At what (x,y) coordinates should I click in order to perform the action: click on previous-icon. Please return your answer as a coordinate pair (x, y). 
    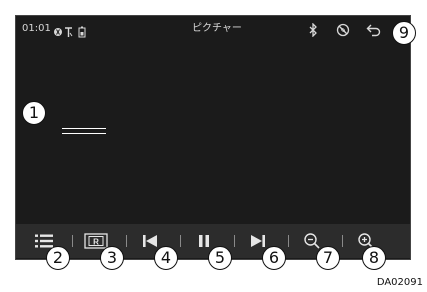
    Looking at the image, I should click on (150, 241).